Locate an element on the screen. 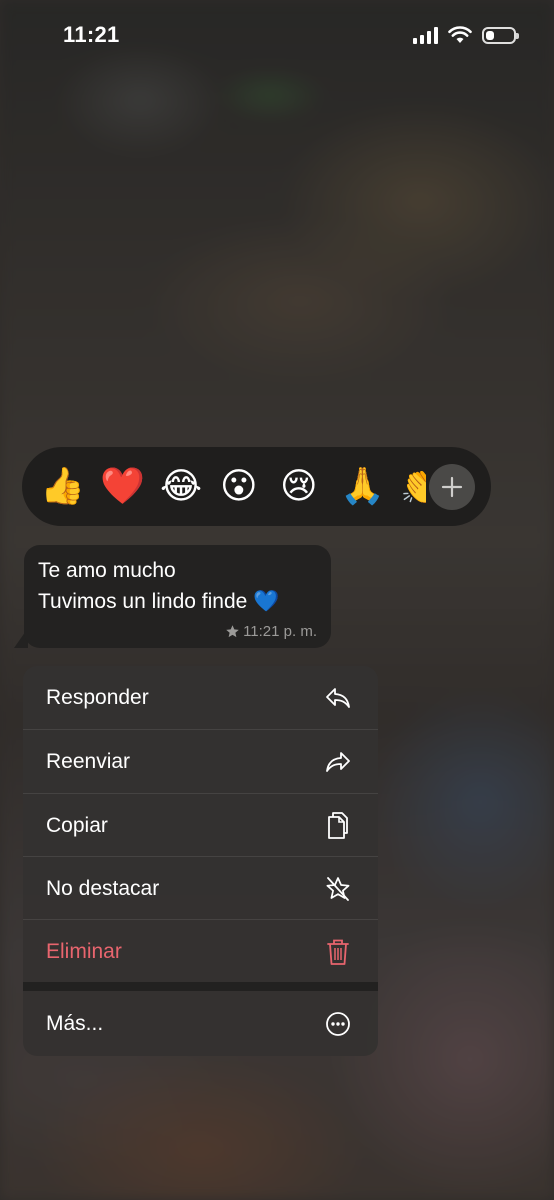 The width and height of the screenshot is (554, 1200). reaction-thumbs-up: 👍 is located at coordinates (70, 486).